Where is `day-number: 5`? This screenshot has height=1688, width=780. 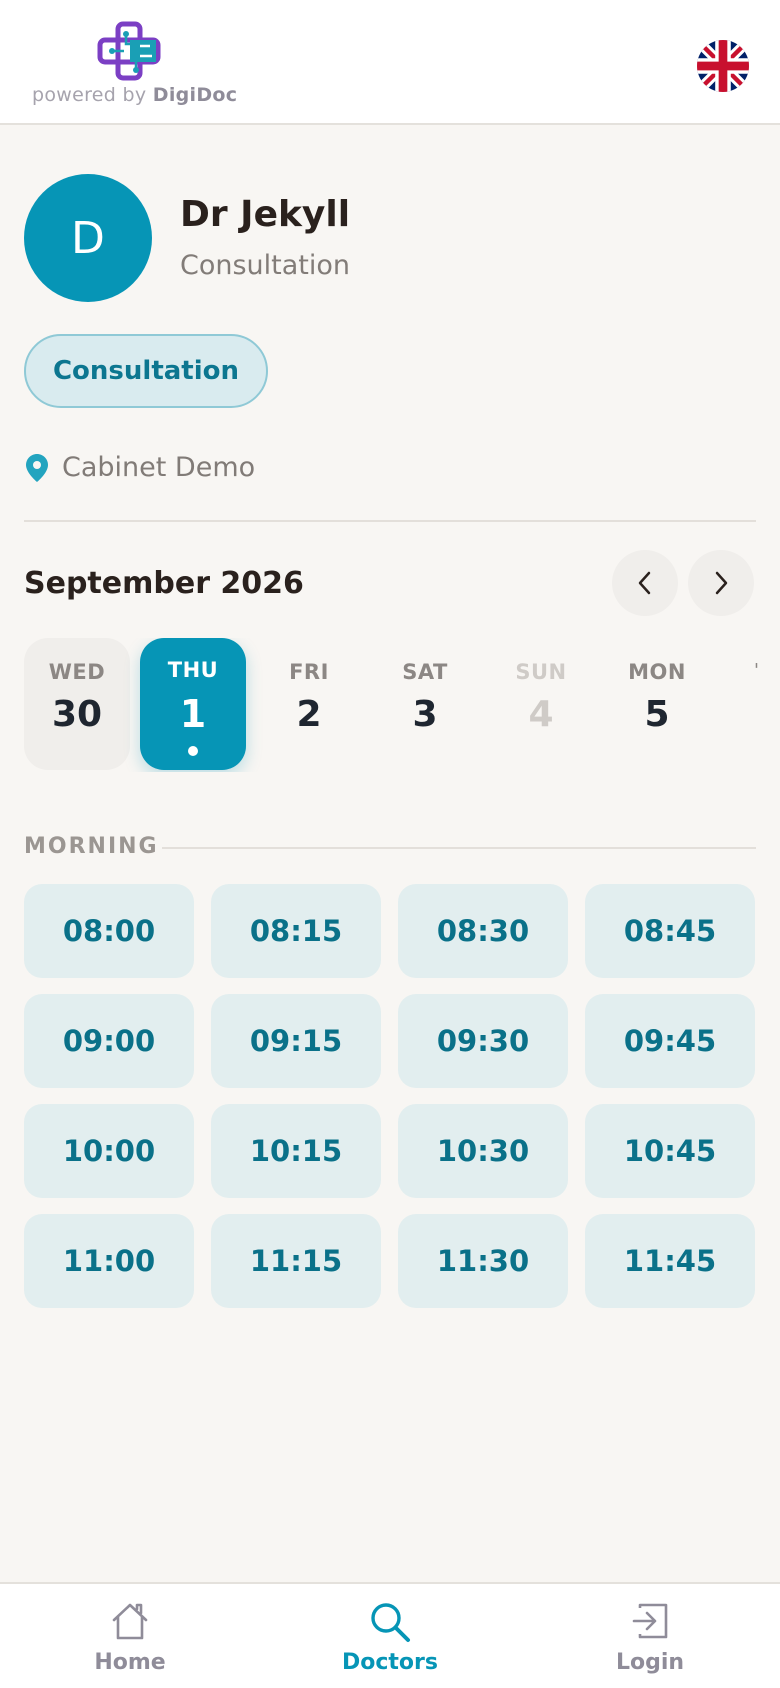 day-number: 5 is located at coordinates (657, 714).